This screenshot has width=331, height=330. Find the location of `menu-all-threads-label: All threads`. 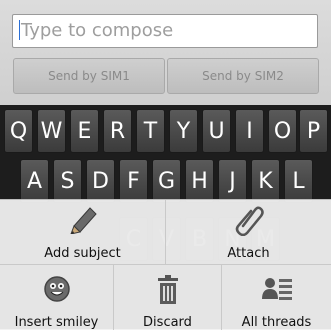

menu-all-threads-label: All threads is located at coordinates (276, 322).